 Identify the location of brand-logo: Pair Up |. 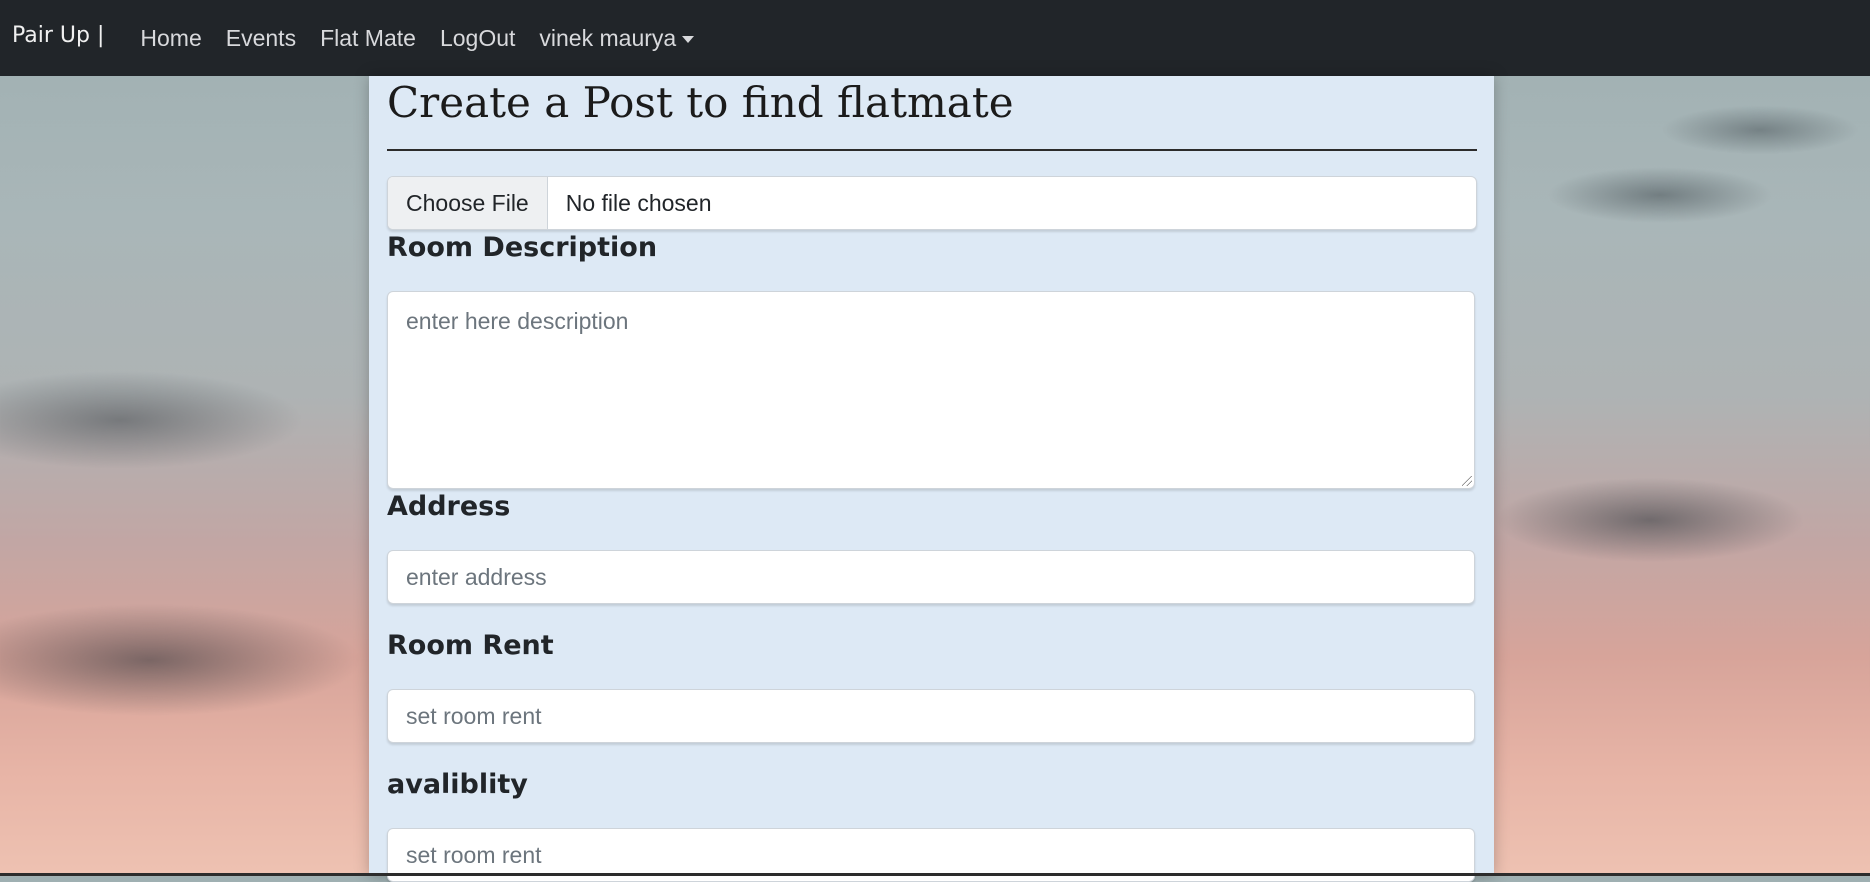
(58, 35).